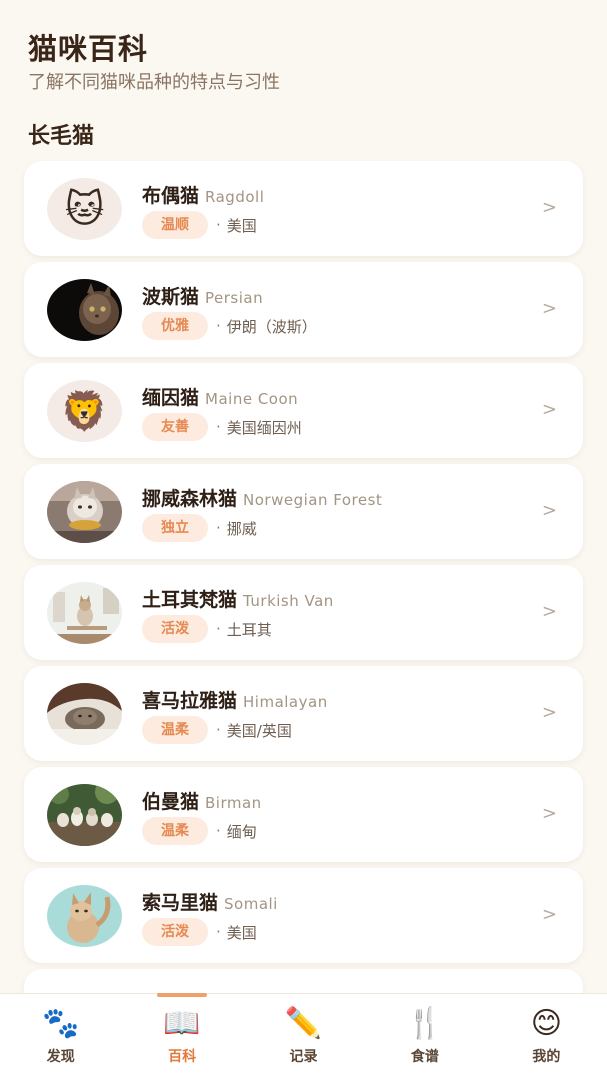 The image size is (607, 1080). I want to click on breed-english-name: Persian, so click(234, 298).